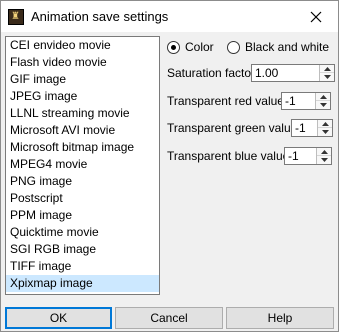 The height and width of the screenshot is (332, 339). What do you see at coordinates (211, 73) in the screenshot?
I see `saturation-label: Saturation factor` at bounding box center [211, 73].